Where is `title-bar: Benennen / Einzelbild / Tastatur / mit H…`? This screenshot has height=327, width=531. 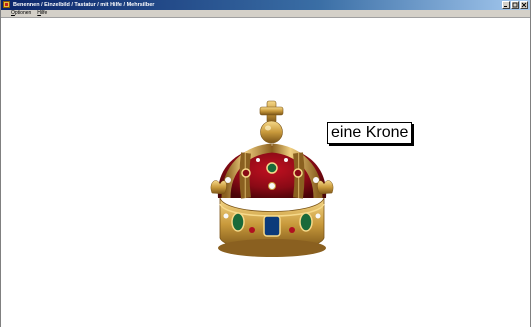
title-bar: Benennen / Einzelbild / Tastatur / mit H… is located at coordinates (265, 5).